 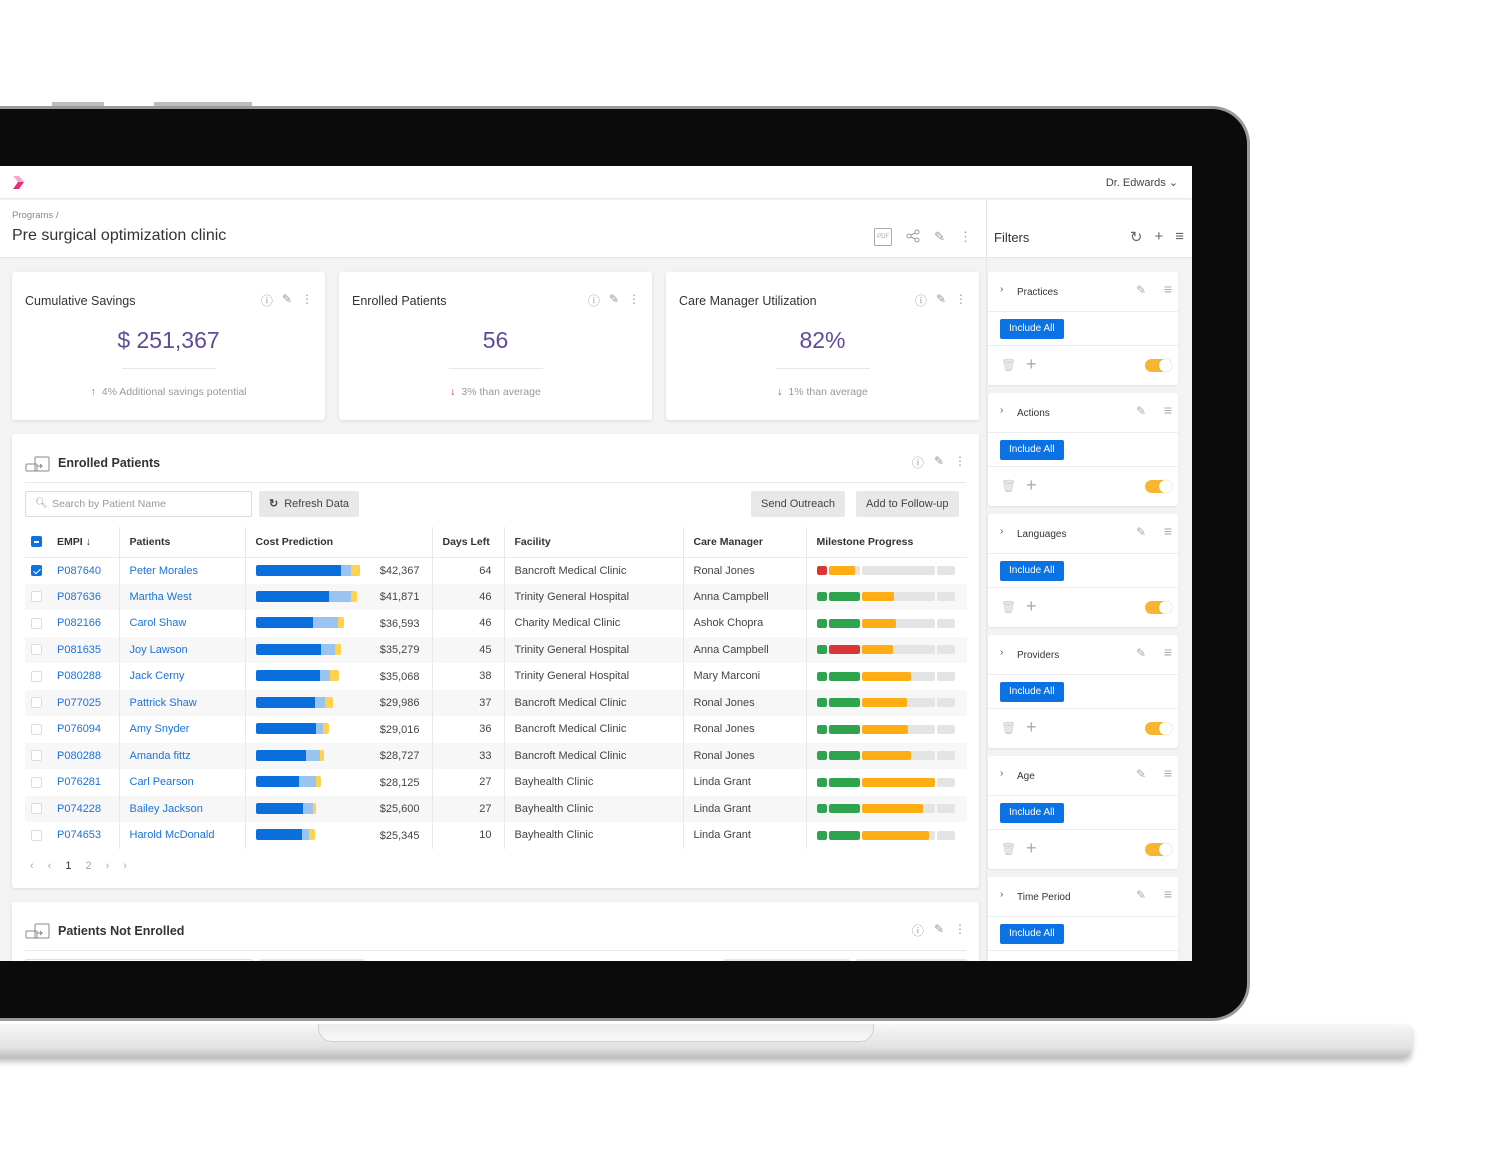 What do you see at coordinates (88, 866) in the screenshot?
I see `page-2-button: 2` at bounding box center [88, 866].